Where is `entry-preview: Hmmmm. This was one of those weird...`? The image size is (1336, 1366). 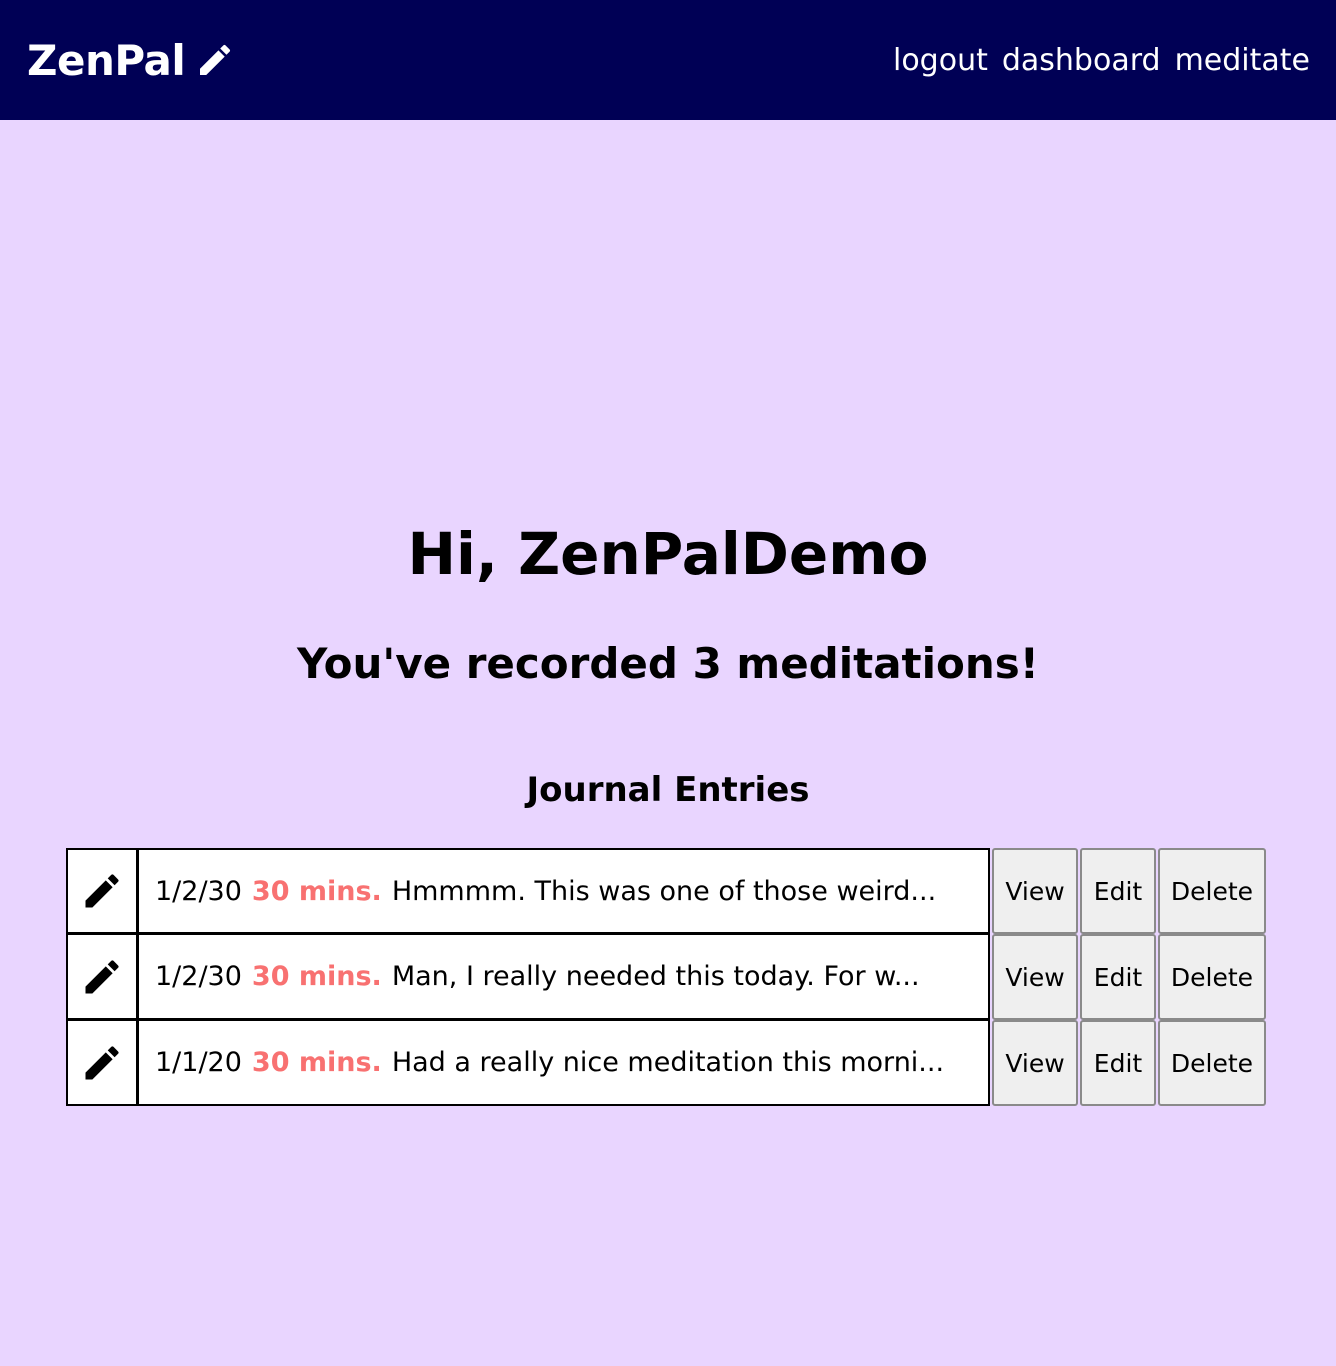
entry-preview: Hmmmm. This was one of those weird... is located at coordinates (664, 891).